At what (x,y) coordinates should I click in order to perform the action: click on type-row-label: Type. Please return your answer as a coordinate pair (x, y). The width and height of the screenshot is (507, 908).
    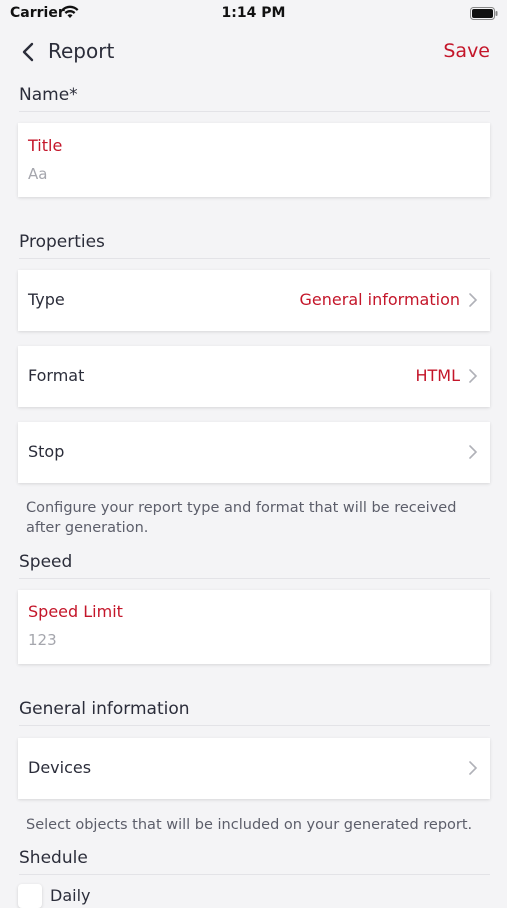
    Looking at the image, I should click on (46, 299).